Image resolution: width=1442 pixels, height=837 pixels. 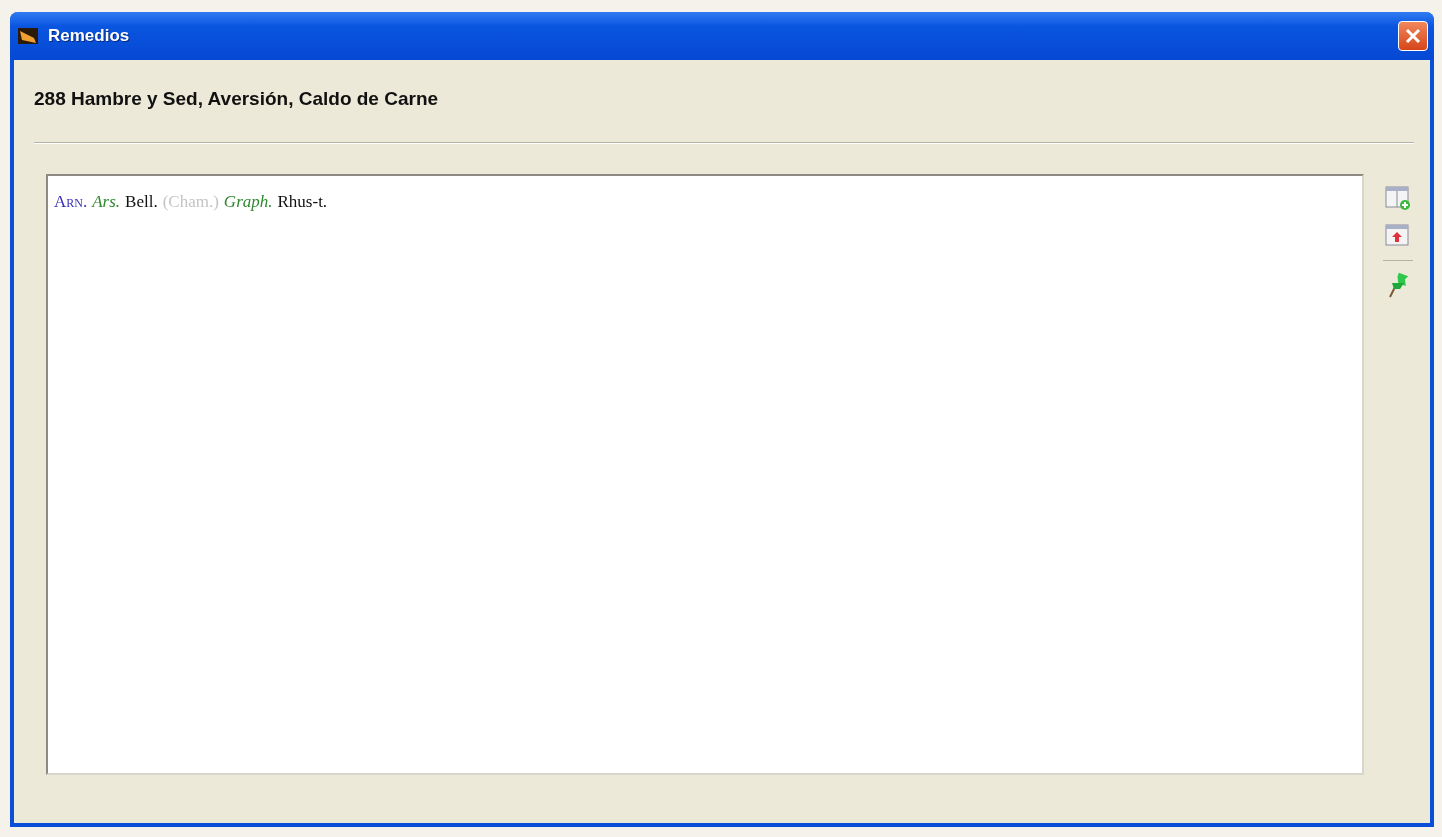 I want to click on window-title: Remedios, so click(x=89, y=36).